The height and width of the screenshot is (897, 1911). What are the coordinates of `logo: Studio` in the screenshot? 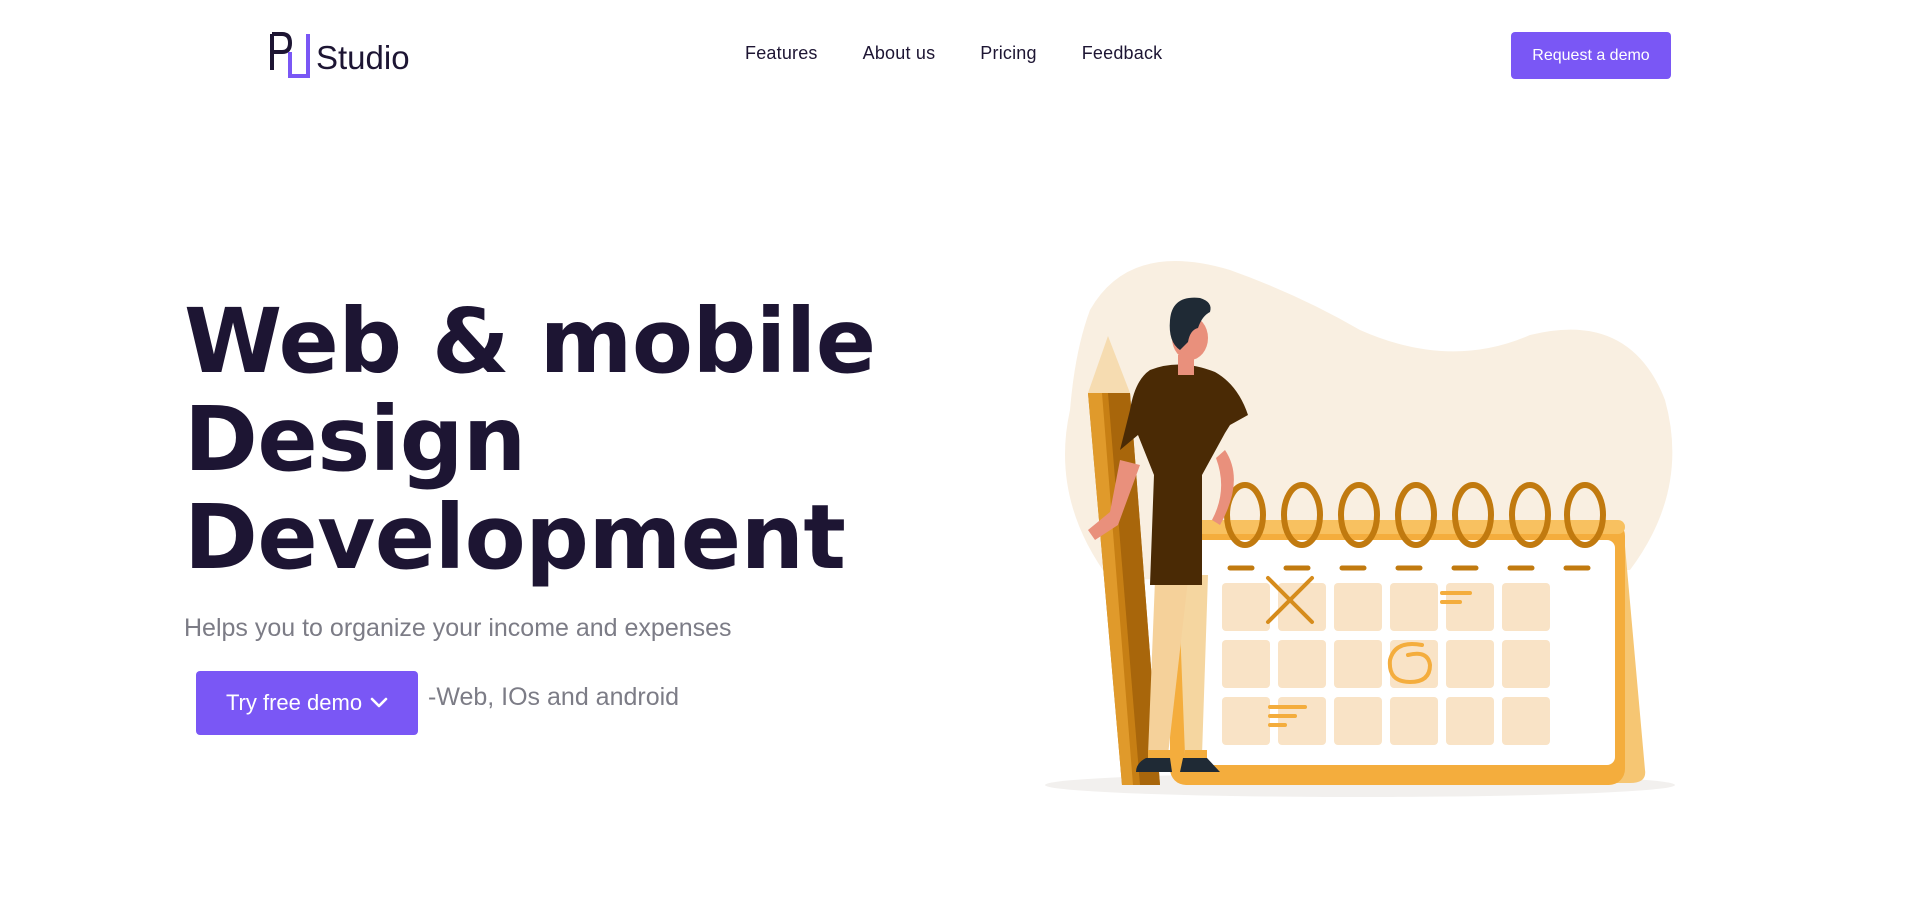 It's located at (339, 56).